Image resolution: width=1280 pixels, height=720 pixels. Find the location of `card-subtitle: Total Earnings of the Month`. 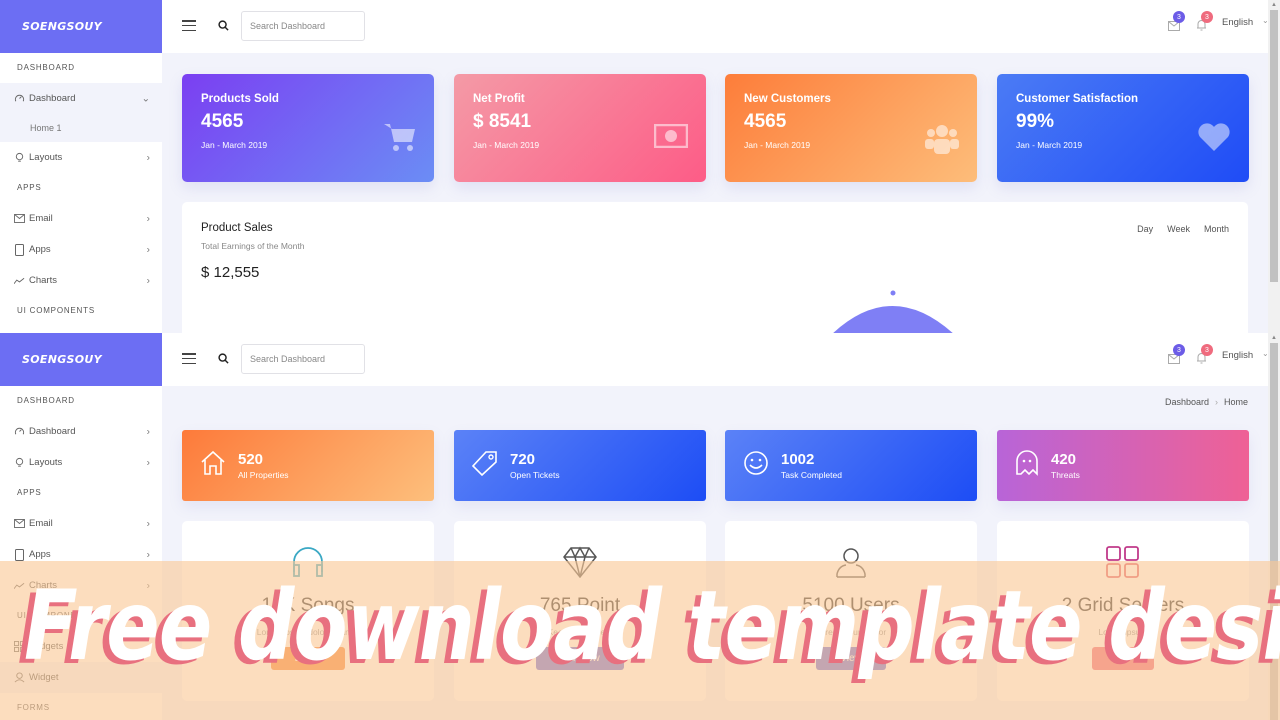

card-subtitle: Total Earnings of the Month is located at coordinates (253, 246).